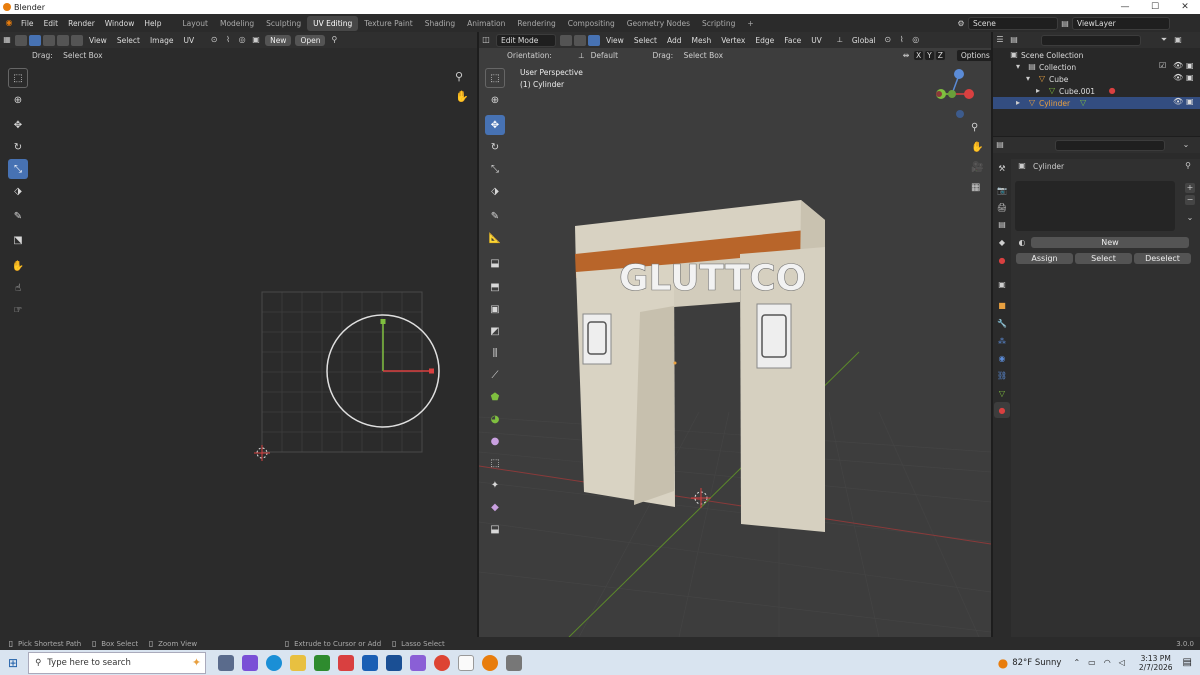 This screenshot has height=675, width=1200. What do you see at coordinates (1107, 662) in the screenshot?
I see `wifi-icon: ◠` at bounding box center [1107, 662].